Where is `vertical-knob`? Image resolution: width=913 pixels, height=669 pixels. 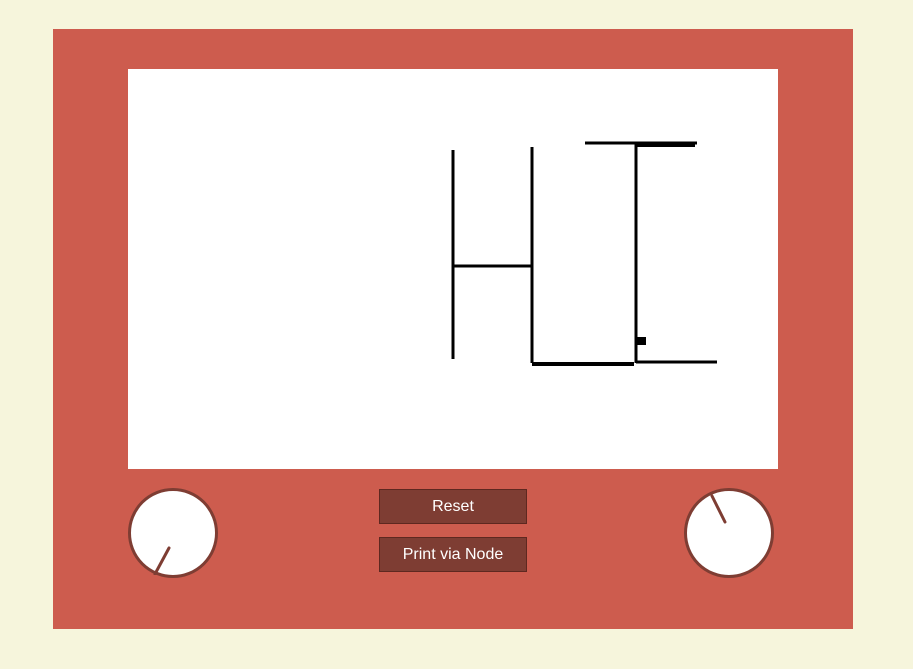 vertical-knob is located at coordinates (729, 533).